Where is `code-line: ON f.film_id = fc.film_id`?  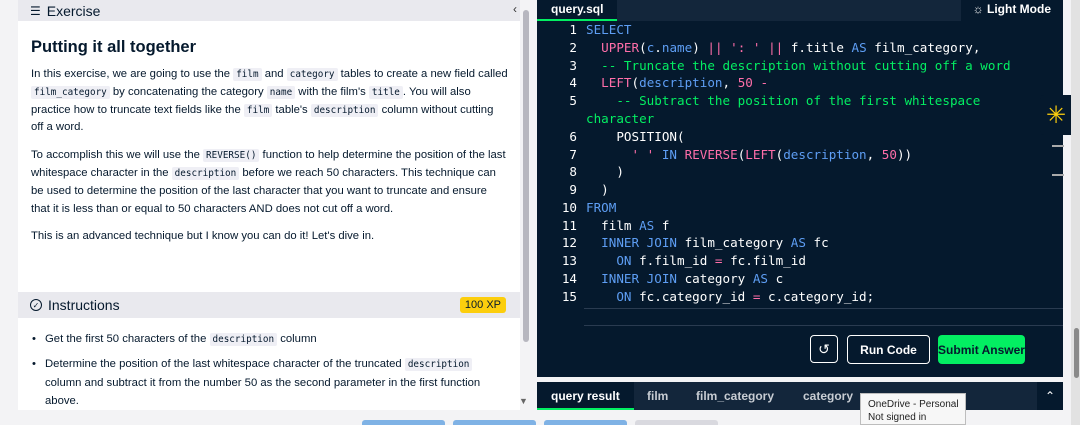 code-line: ON f.film_id = fc.film_id is located at coordinates (711, 260).